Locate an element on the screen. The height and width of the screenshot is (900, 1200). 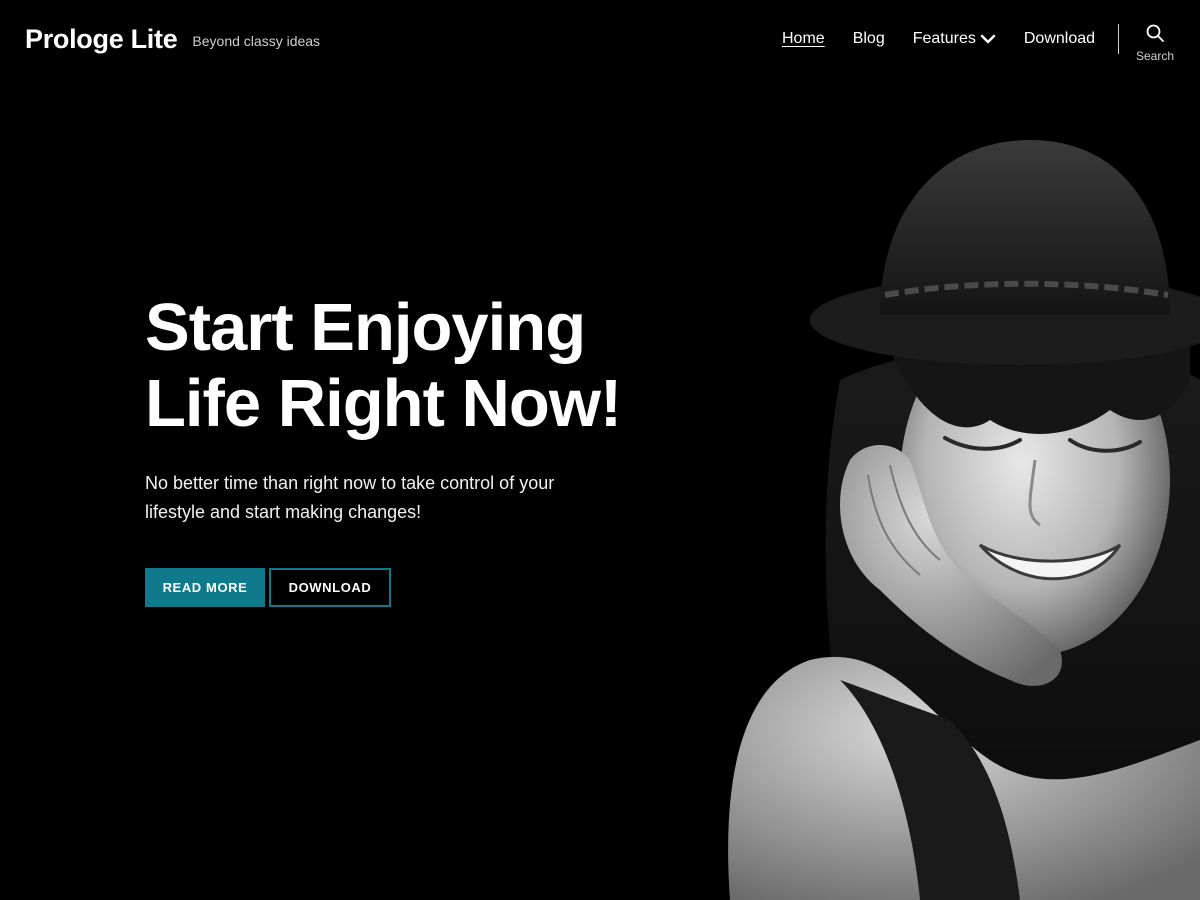
nav-item-features: Features is located at coordinates (954, 39).